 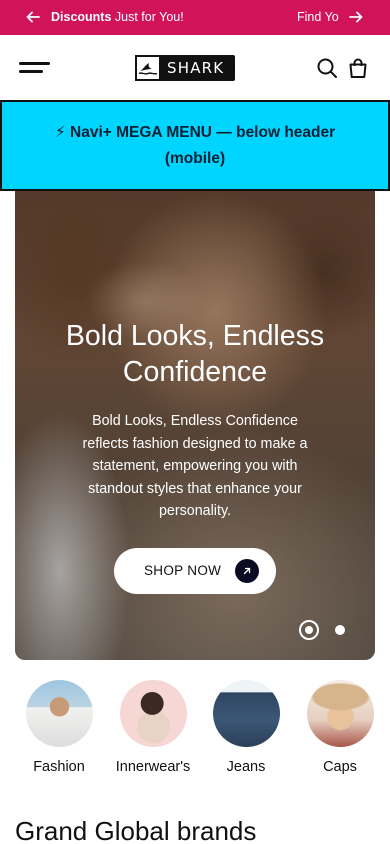 What do you see at coordinates (340, 767) in the screenshot?
I see `category-label: Caps` at bounding box center [340, 767].